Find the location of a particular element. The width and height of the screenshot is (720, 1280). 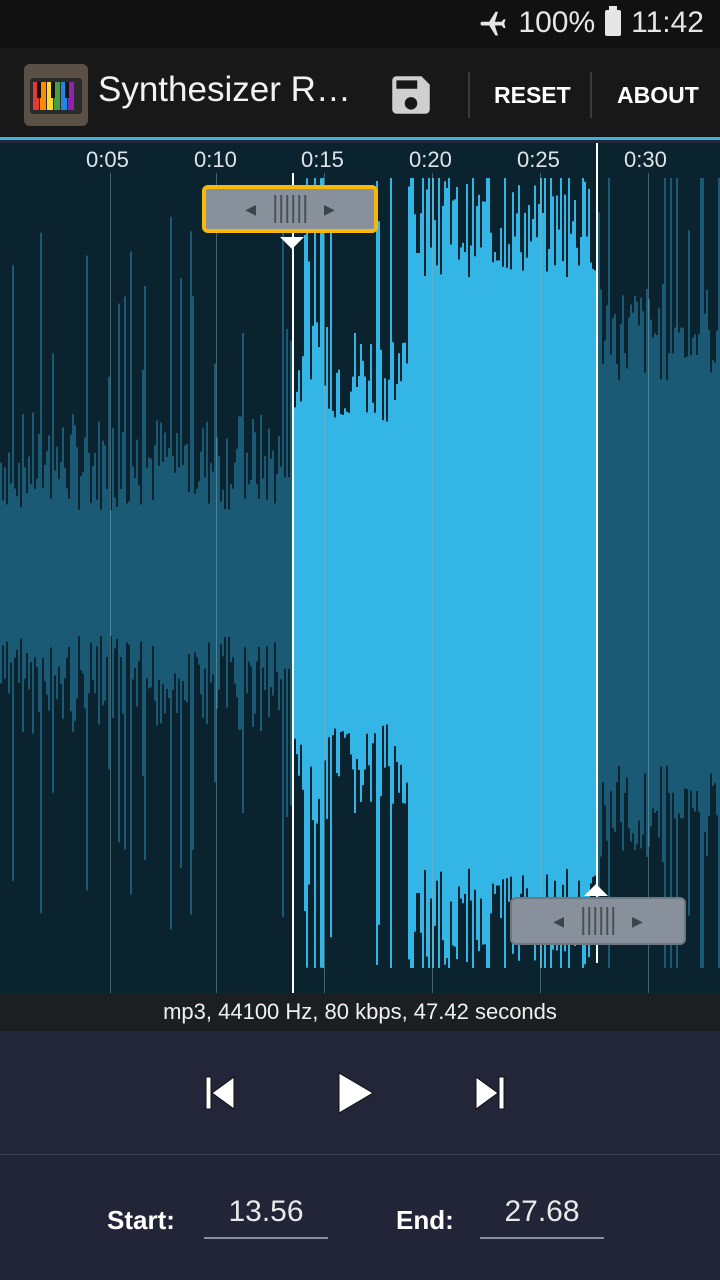

end-handle: ◀ ▶ is located at coordinates (598, 921).